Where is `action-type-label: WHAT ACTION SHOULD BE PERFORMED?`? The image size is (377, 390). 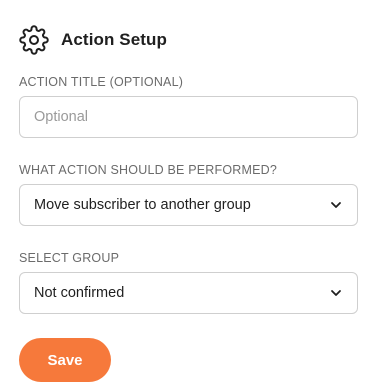
action-type-label: WHAT ACTION SHOULD BE PERFORMED? is located at coordinates (148, 170).